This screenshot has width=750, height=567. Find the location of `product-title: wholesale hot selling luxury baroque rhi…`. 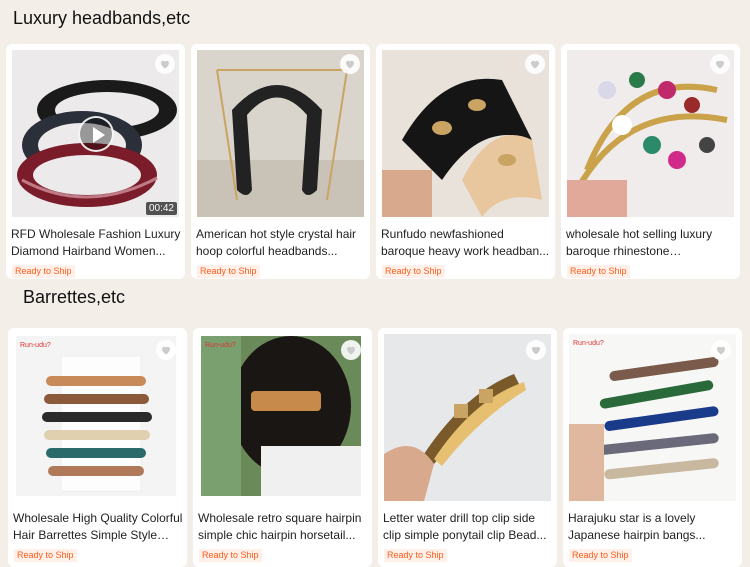

product-title: wholesale hot selling luxury baroque rhi… is located at coordinates (651, 243).